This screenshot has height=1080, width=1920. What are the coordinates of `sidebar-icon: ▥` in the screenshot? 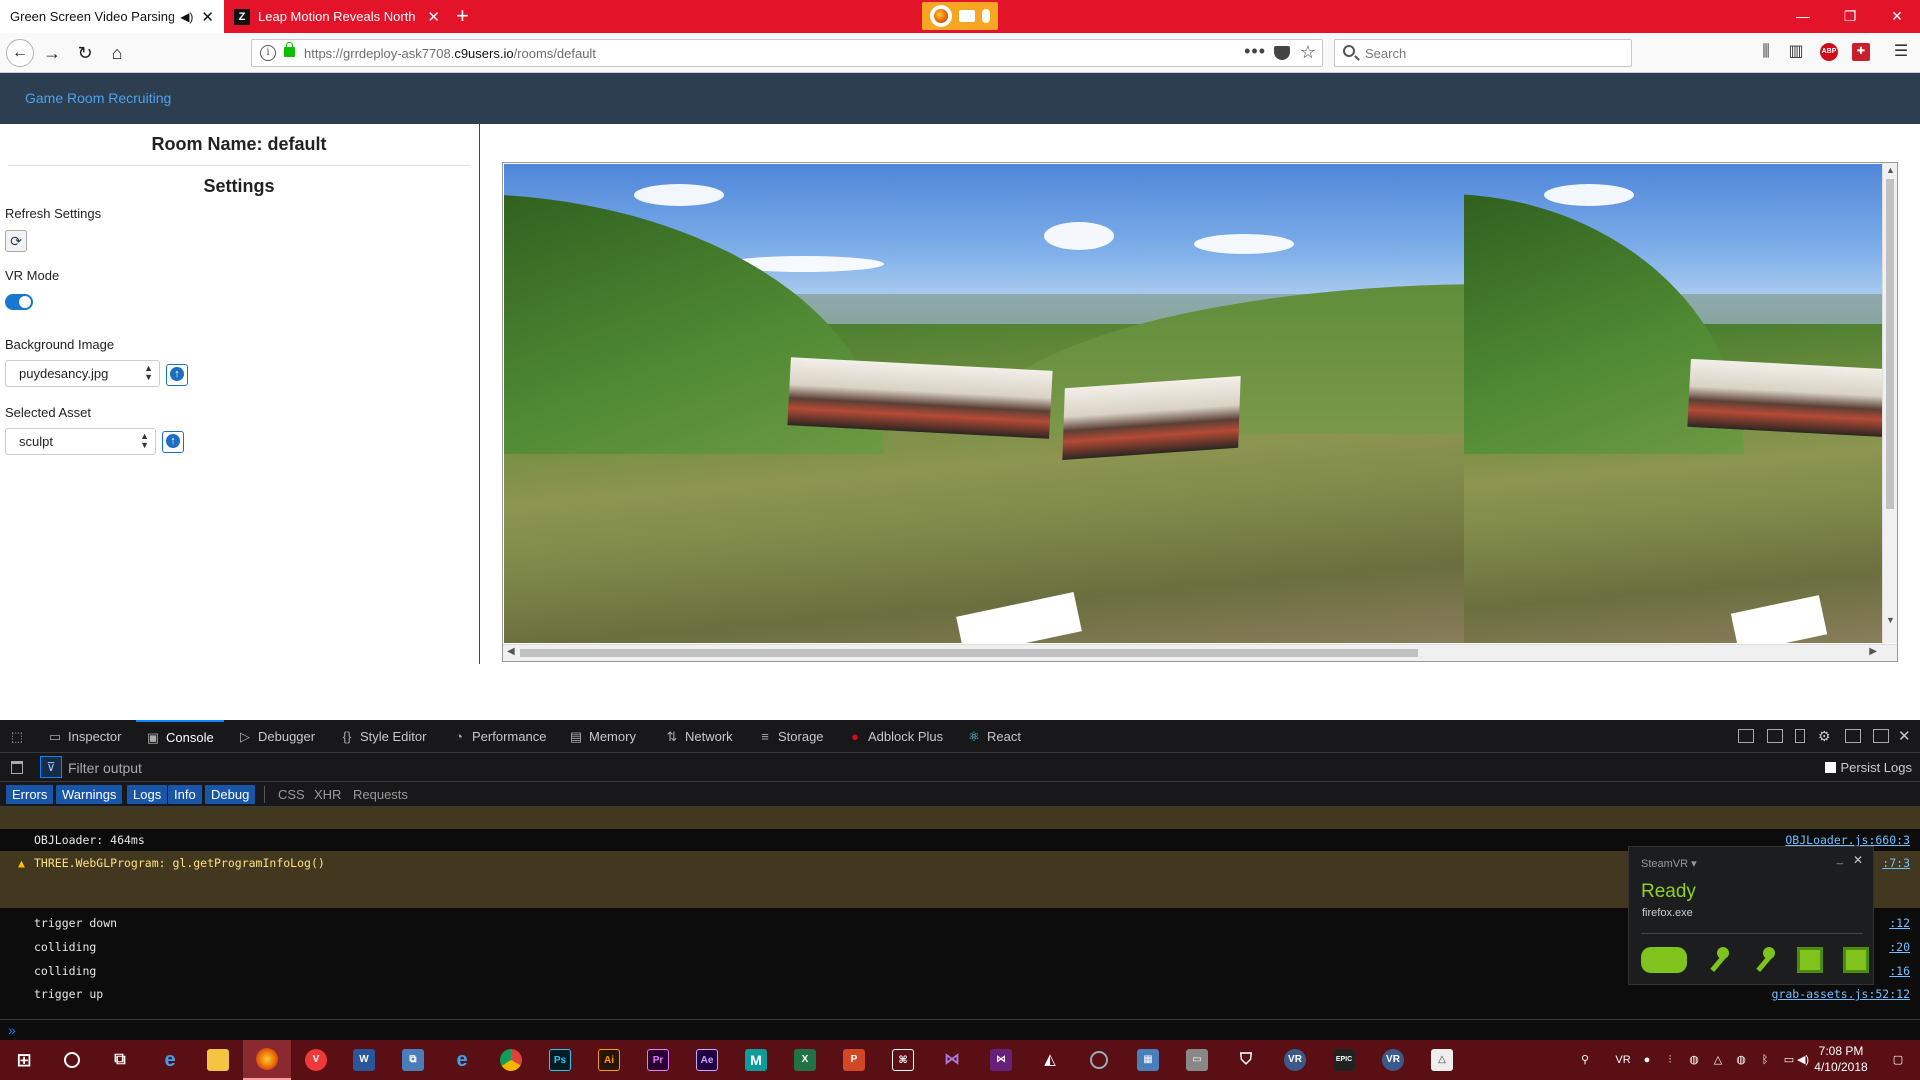 It's located at (1796, 52).